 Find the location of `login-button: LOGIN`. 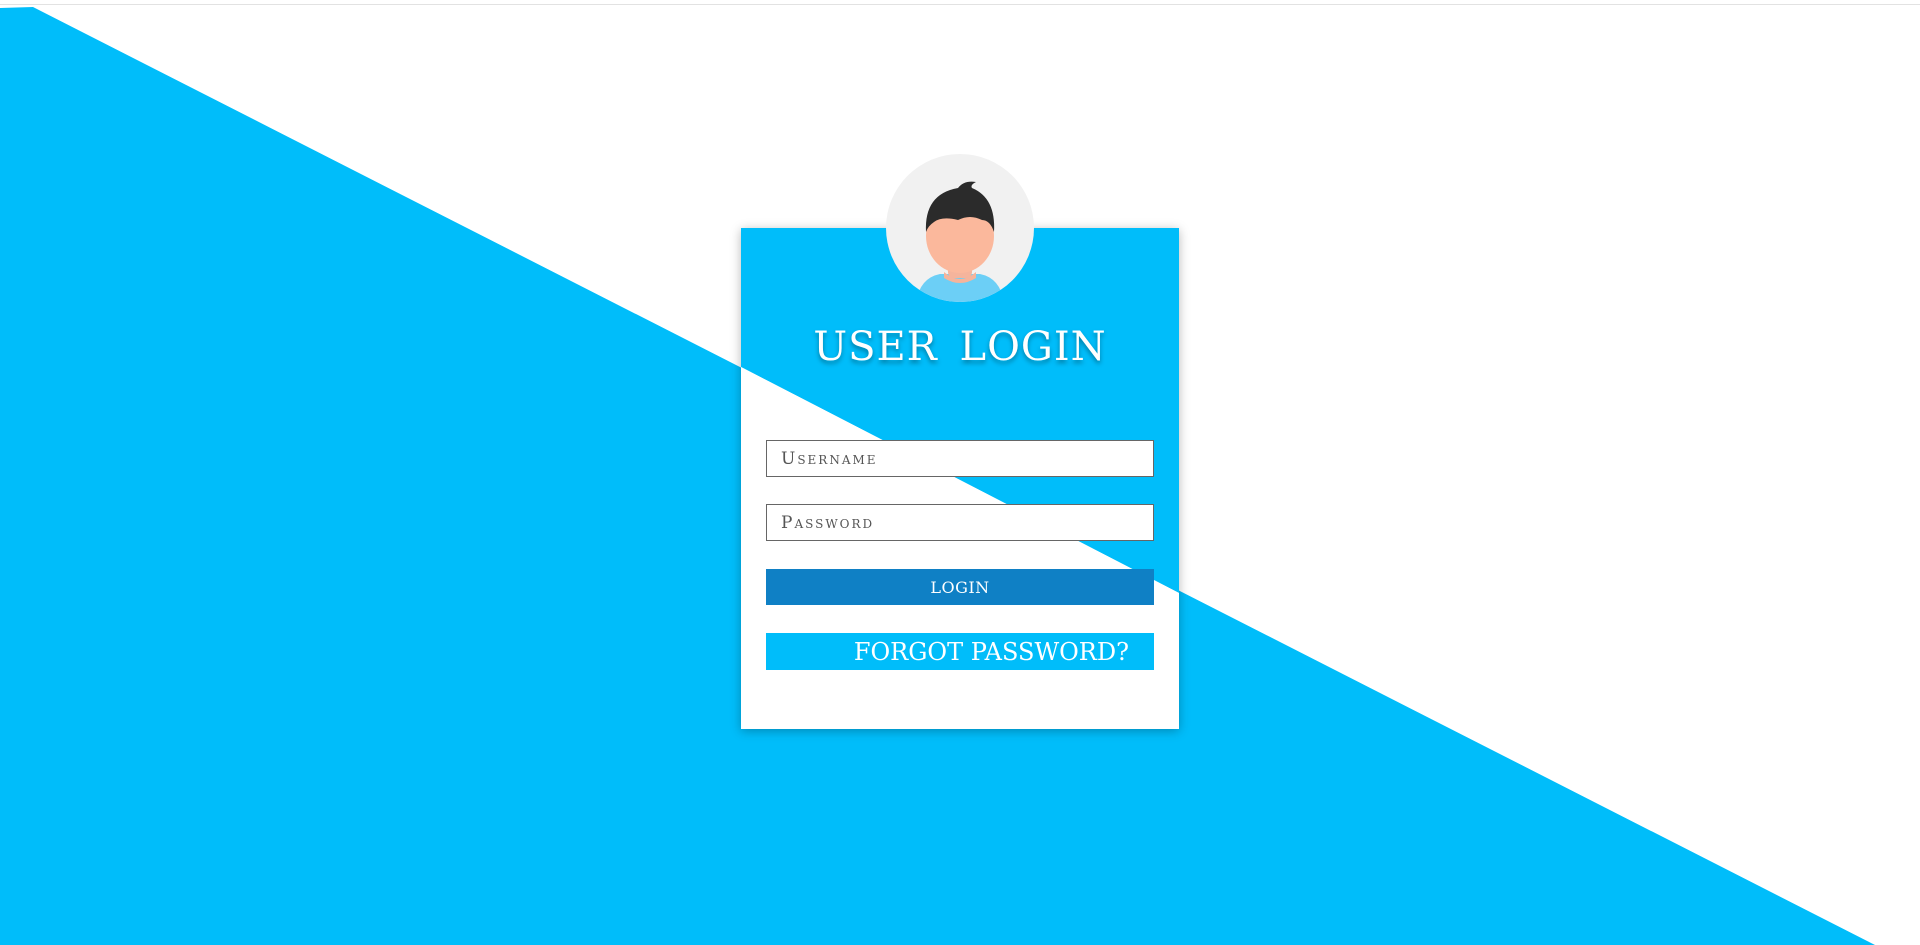

login-button: LOGIN is located at coordinates (960, 587).